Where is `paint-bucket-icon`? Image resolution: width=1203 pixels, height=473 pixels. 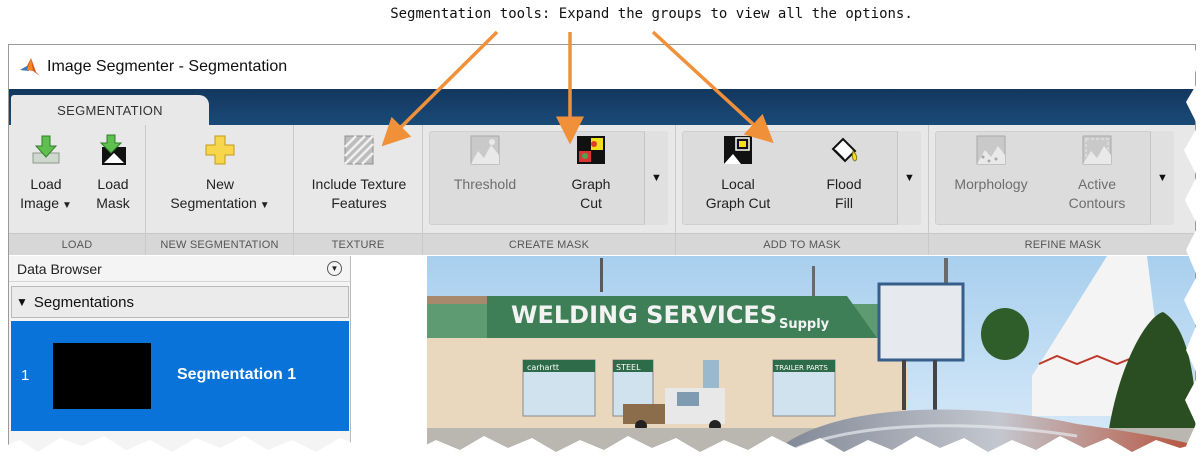
paint-bucket-icon is located at coordinates (844, 150).